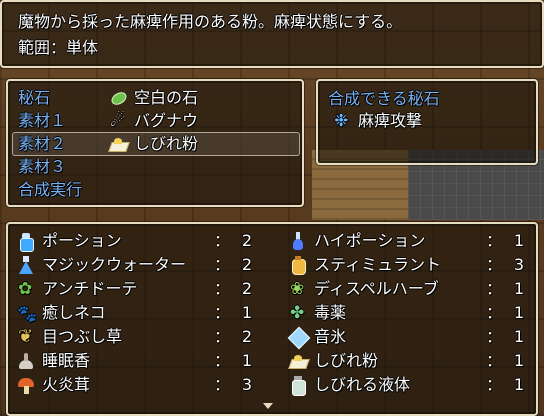 This screenshot has height=416, width=544. I want to click on result-item: 麻痺攻撃, so click(377, 121).